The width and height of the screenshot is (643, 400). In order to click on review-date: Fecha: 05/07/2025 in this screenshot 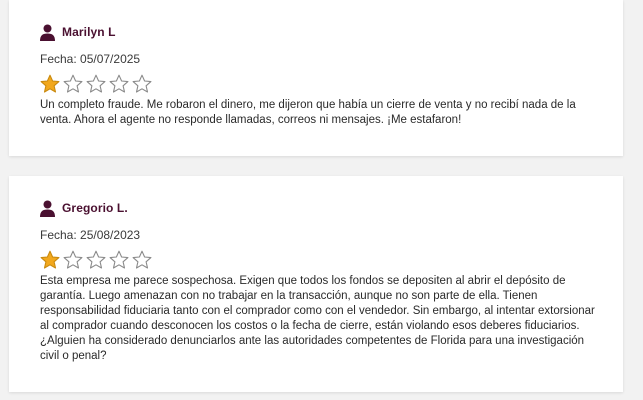, I will do `click(331, 59)`.